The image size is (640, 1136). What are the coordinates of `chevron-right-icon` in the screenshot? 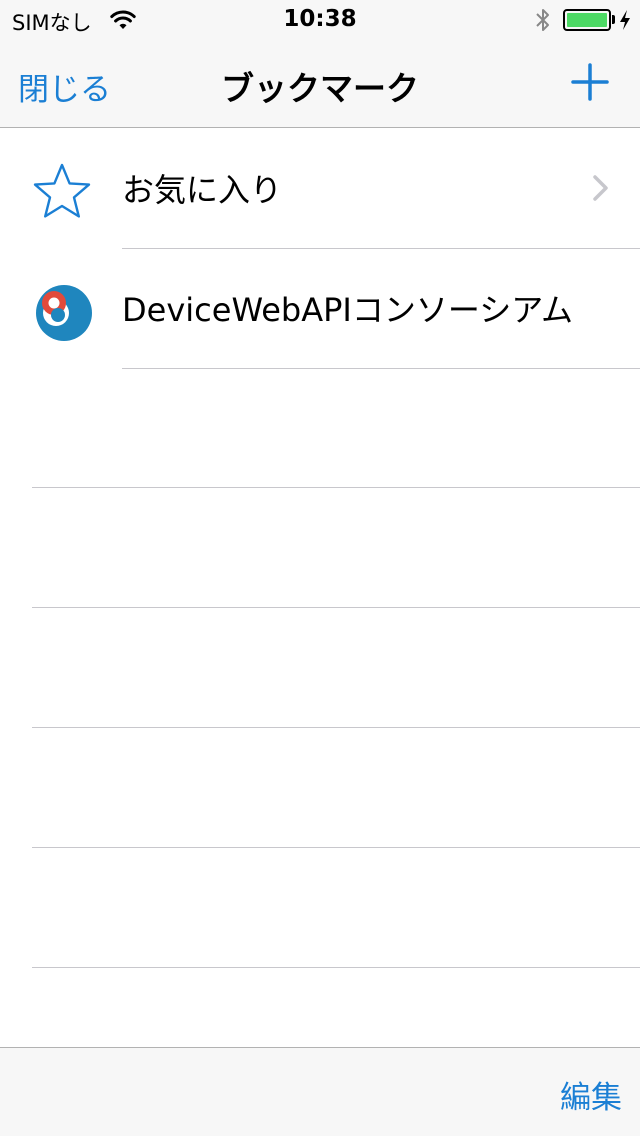 It's located at (600, 188).